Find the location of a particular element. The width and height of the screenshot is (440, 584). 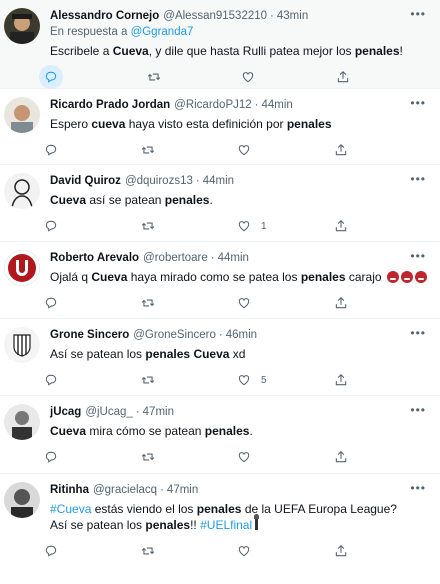

timestamp: 46min is located at coordinates (241, 335).